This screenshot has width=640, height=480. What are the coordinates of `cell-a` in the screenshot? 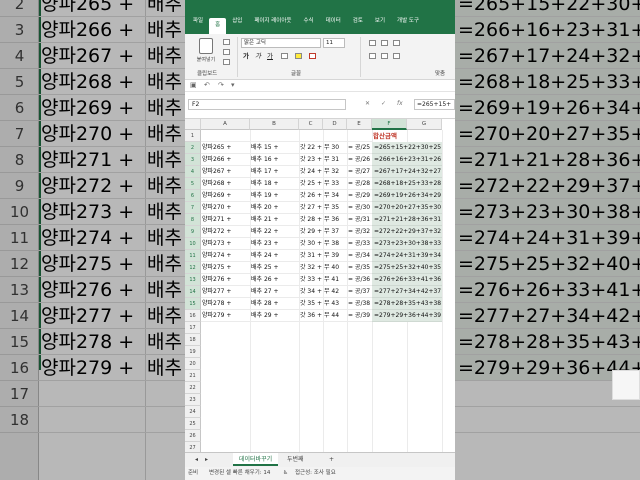 It's located at (225, 136).